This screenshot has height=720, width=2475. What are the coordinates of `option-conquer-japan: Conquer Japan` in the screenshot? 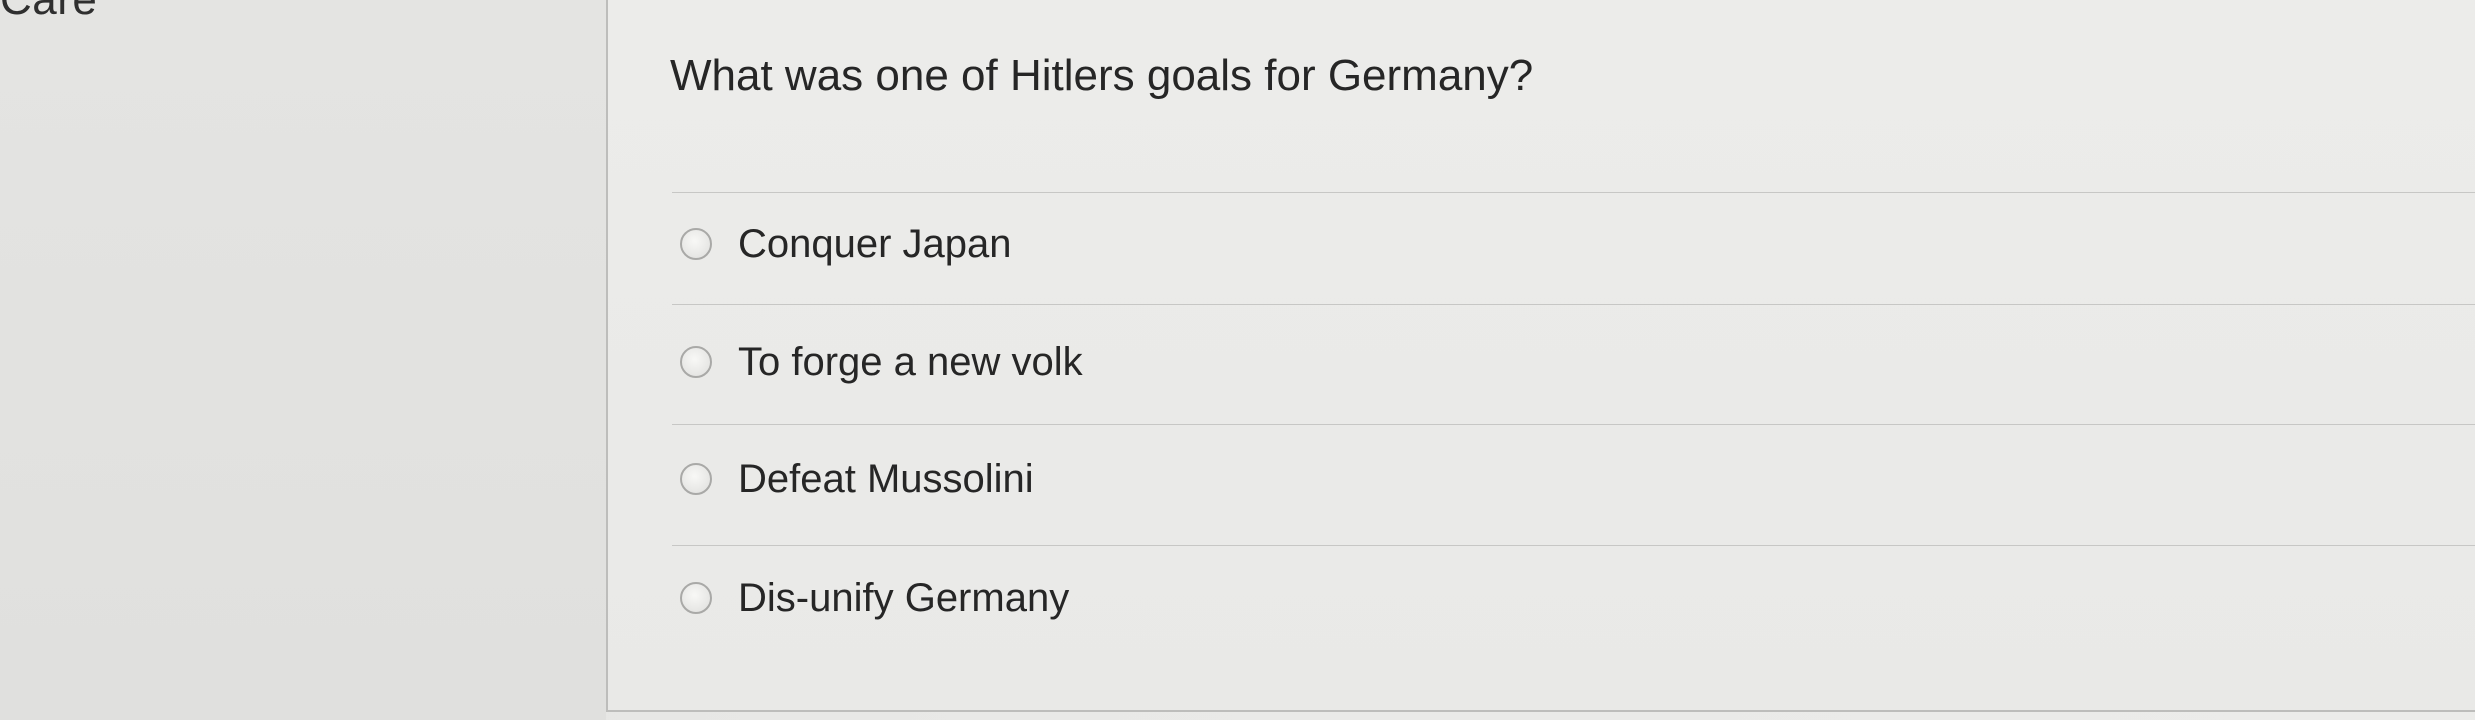 It's located at (846, 244).